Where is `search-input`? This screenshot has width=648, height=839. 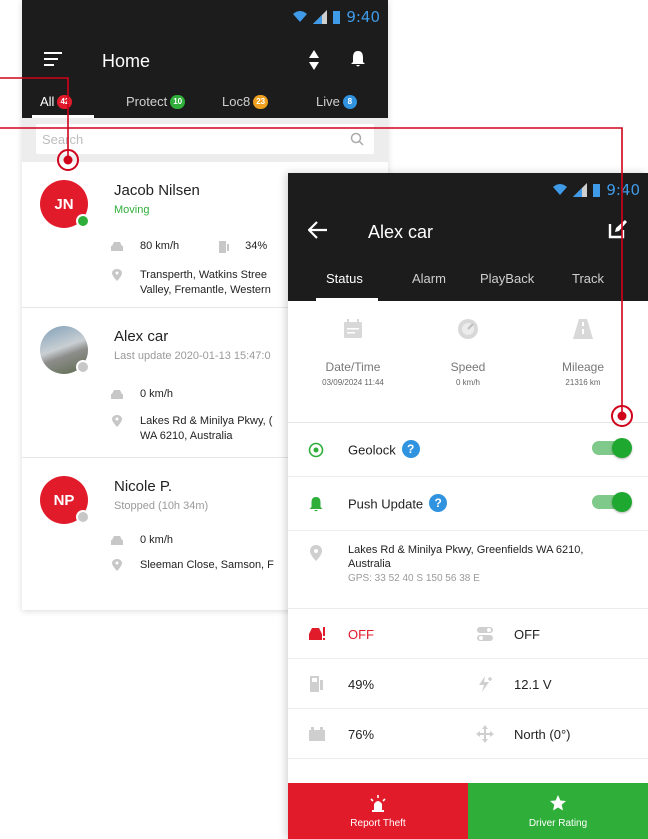 search-input is located at coordinates (205, 139).